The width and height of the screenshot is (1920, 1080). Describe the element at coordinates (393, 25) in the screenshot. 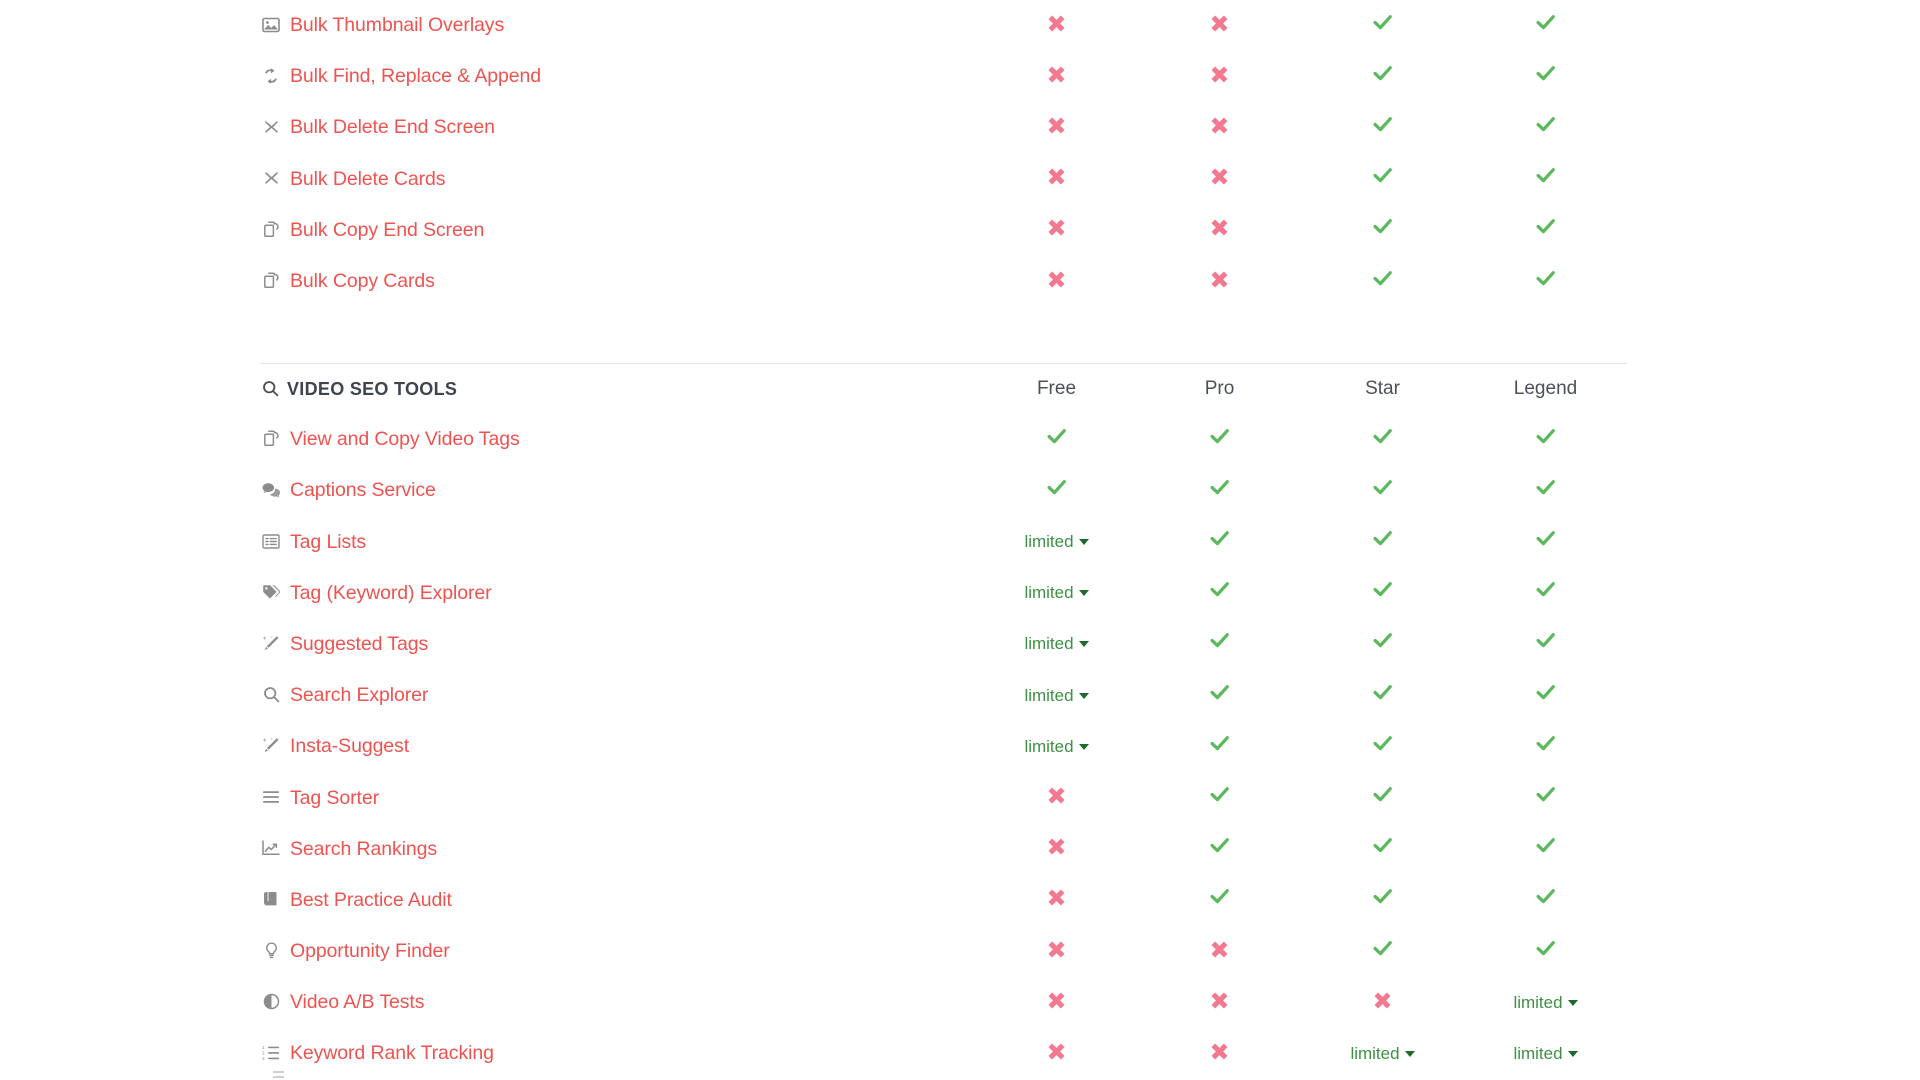

I see `feature-link: Bulk Thumbnail Overlays` at that location.